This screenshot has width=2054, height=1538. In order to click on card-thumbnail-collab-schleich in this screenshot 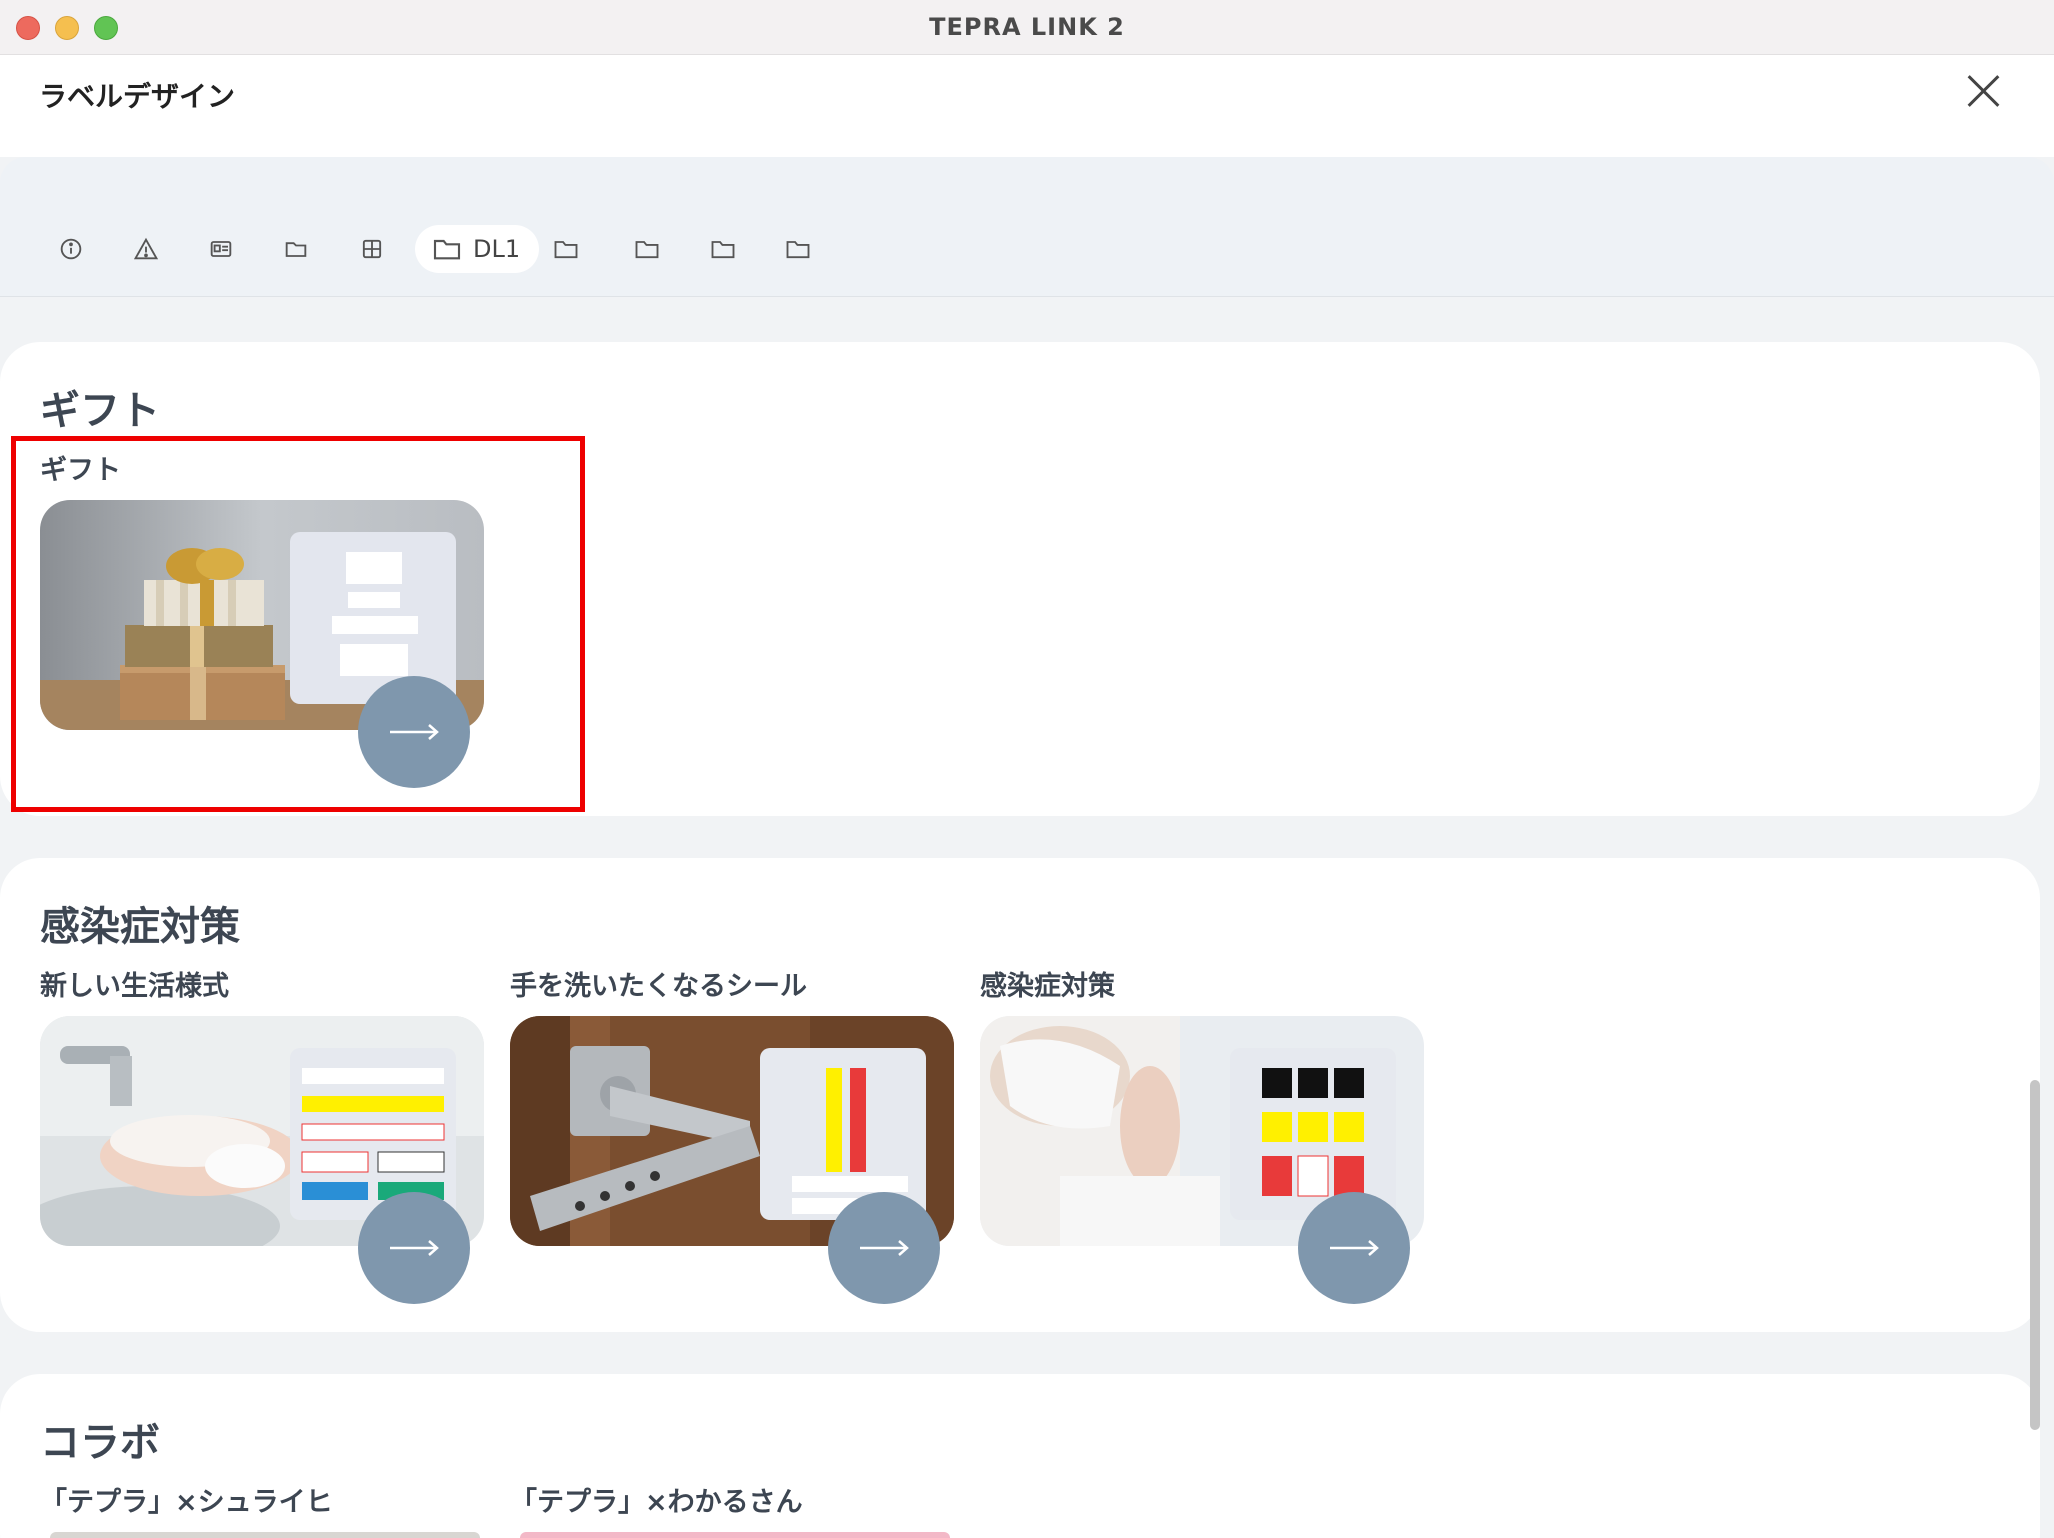, I will do `click(265, 1535)`.